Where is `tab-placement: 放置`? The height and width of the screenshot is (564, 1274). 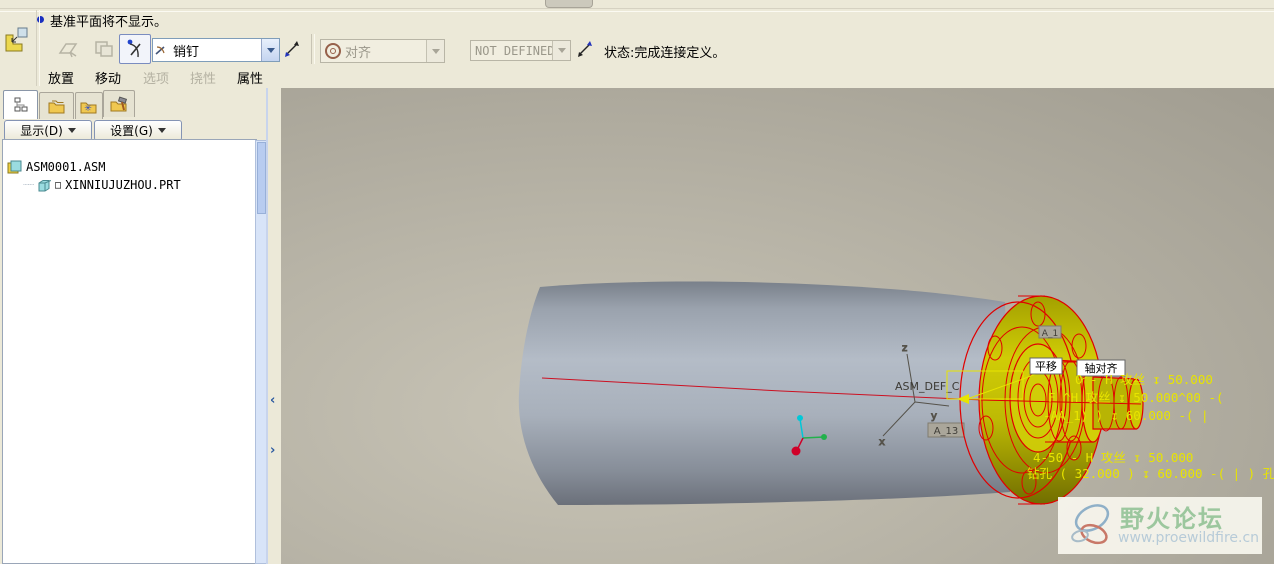
tab-placement: 放置 is located at coordinates (61, 77).